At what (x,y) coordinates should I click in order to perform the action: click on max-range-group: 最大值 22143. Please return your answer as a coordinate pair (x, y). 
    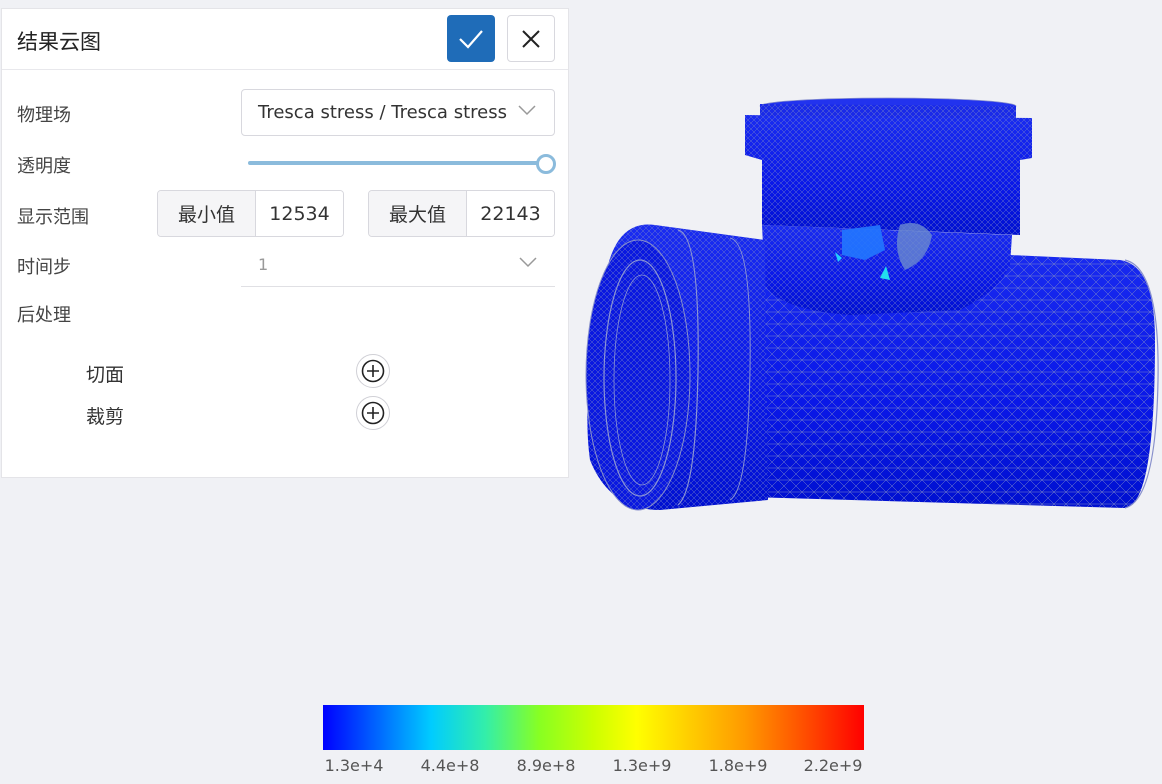
    Looking at the image, I should click on (461, 213).